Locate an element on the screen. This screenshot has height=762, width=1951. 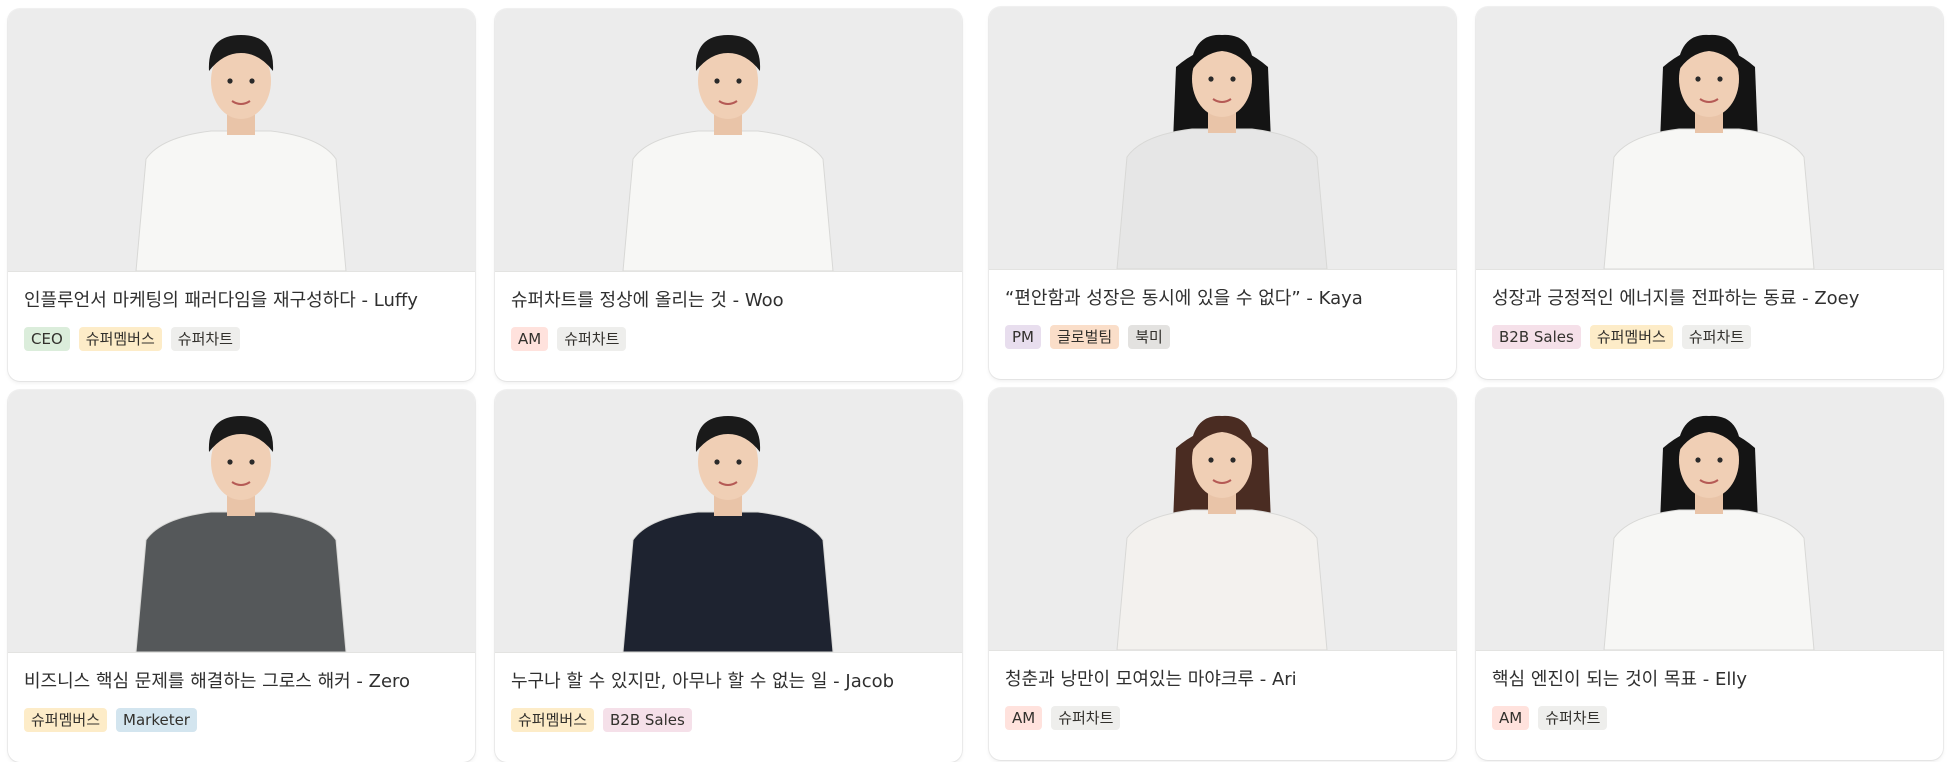
member-tag: PM is located at coordinates (1023, 337).